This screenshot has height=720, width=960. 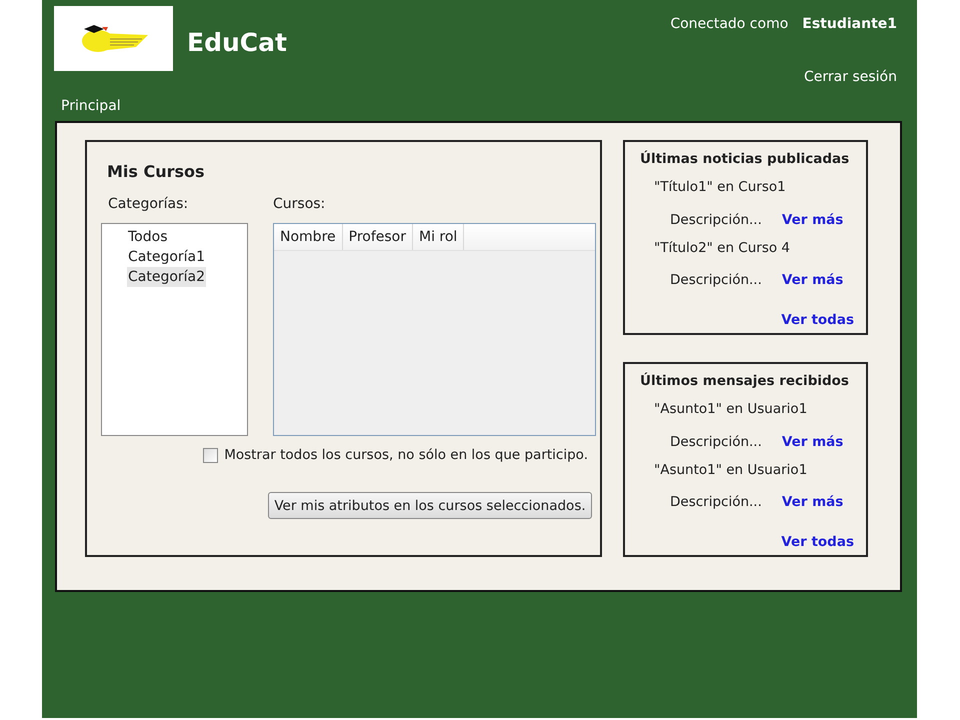 I want to click on column-header: Profesor, so click(x=377, y=237).